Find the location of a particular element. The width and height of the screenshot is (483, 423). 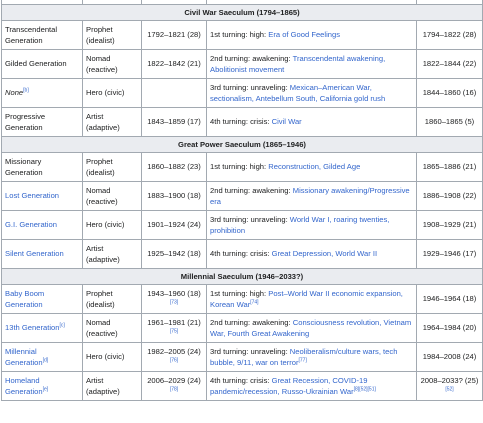

birth-years-cell: 2006–2029 (24)[78] is located at coordinates (174, 385).